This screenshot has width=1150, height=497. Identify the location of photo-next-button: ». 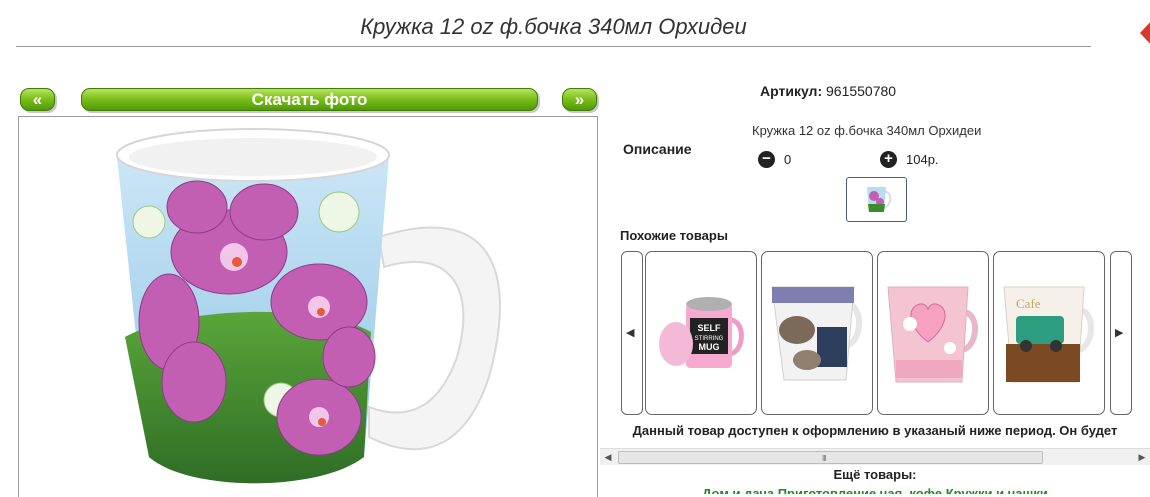
(579, 99).